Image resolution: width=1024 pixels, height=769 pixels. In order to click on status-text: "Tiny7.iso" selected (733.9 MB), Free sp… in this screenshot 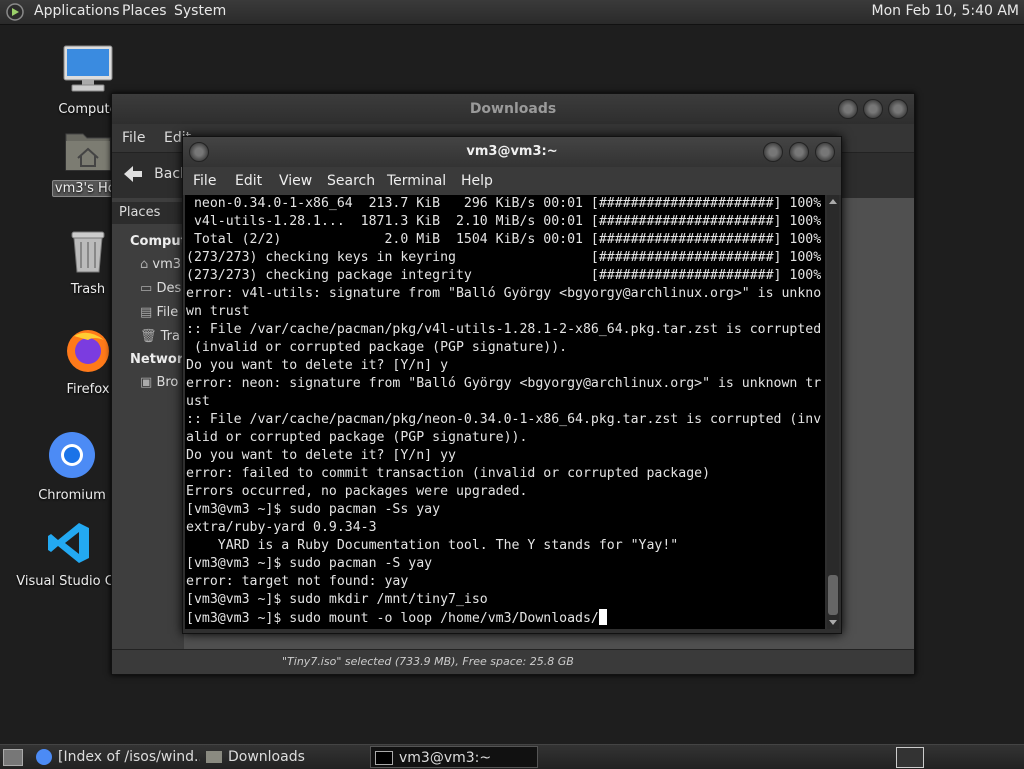, I will do `click(428, 661)`.